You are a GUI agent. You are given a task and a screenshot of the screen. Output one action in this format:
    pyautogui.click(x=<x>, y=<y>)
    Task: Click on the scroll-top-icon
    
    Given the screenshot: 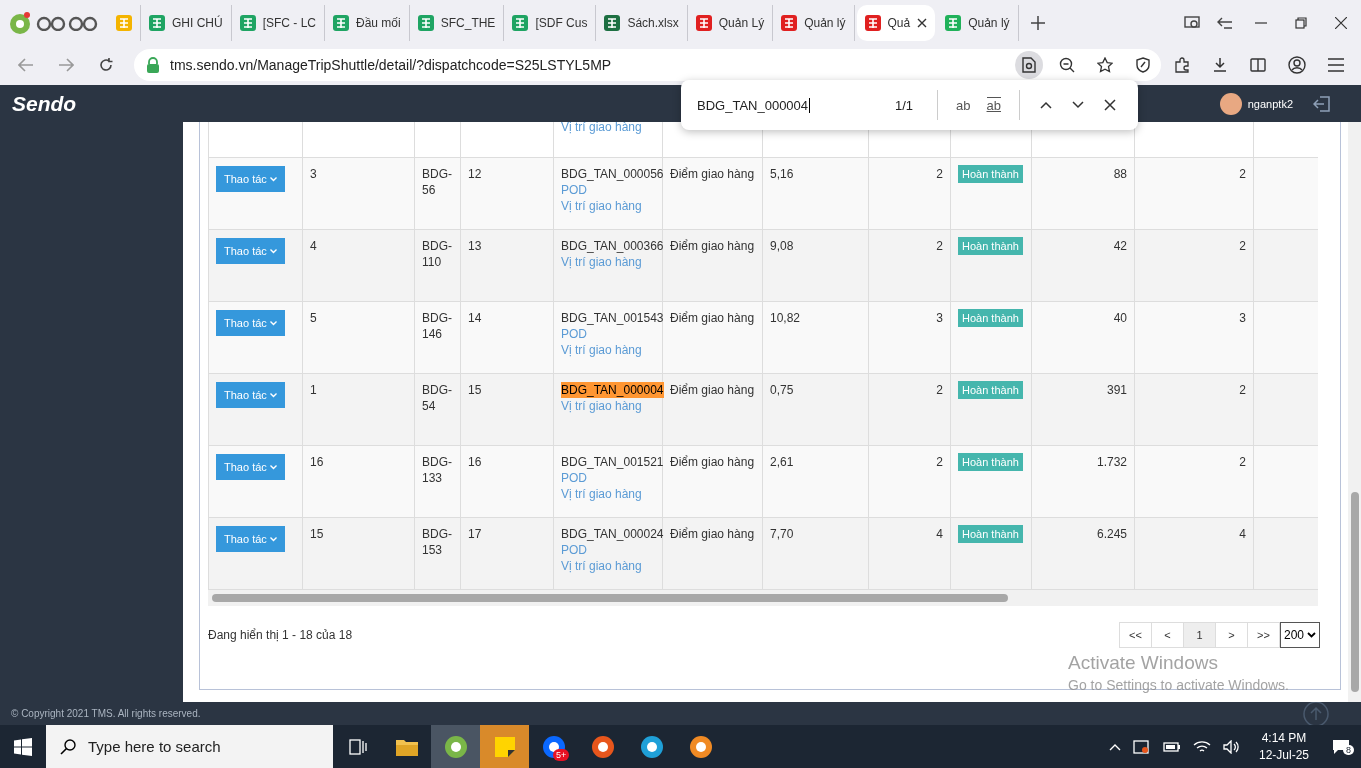 What is the action you would take?
    pyautogui.click(x=1316, y=713)
    